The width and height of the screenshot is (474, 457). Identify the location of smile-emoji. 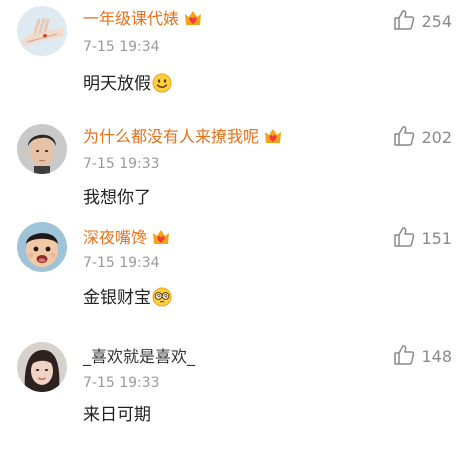
(162, 86).